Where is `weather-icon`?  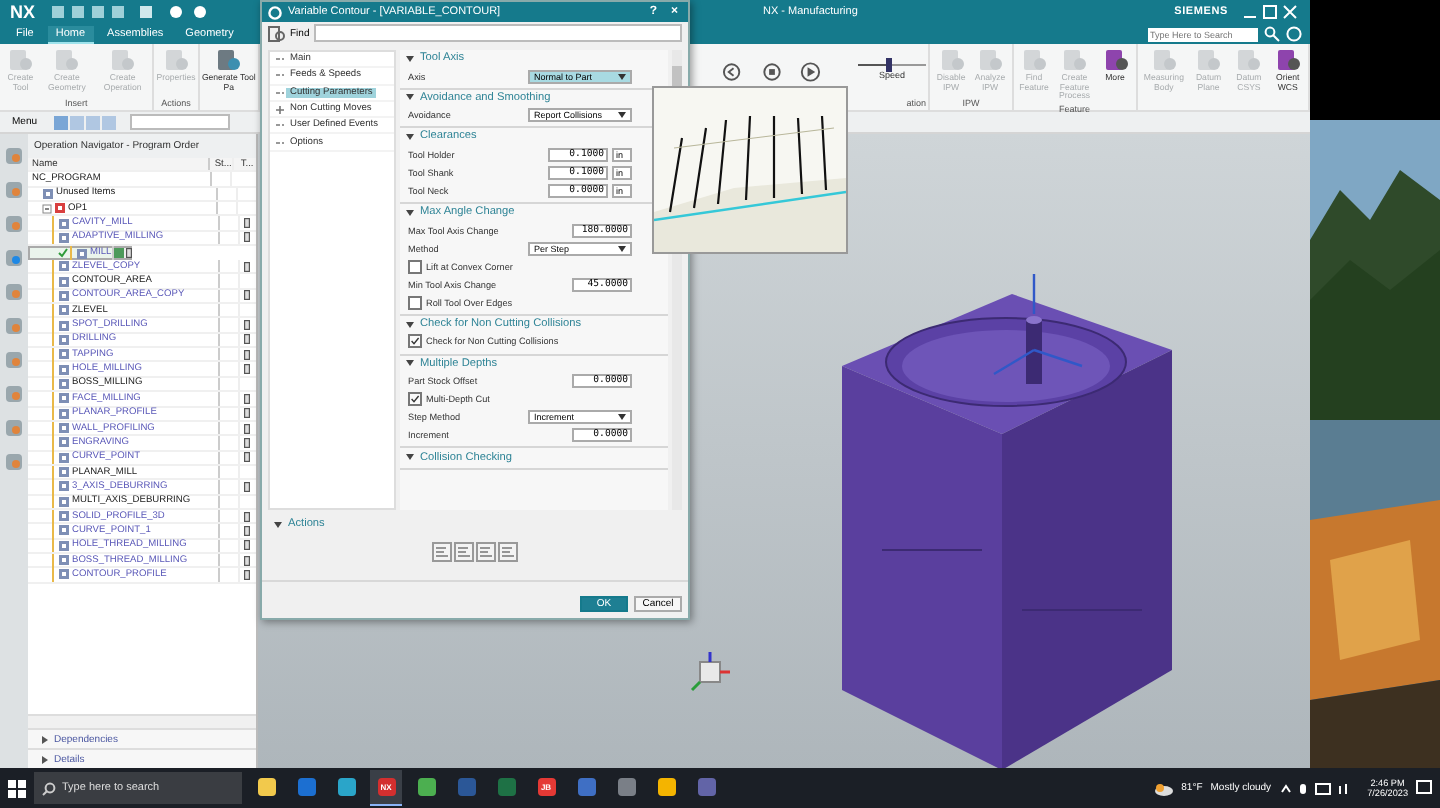 weather-icon is located at coordinates (1163, 788).